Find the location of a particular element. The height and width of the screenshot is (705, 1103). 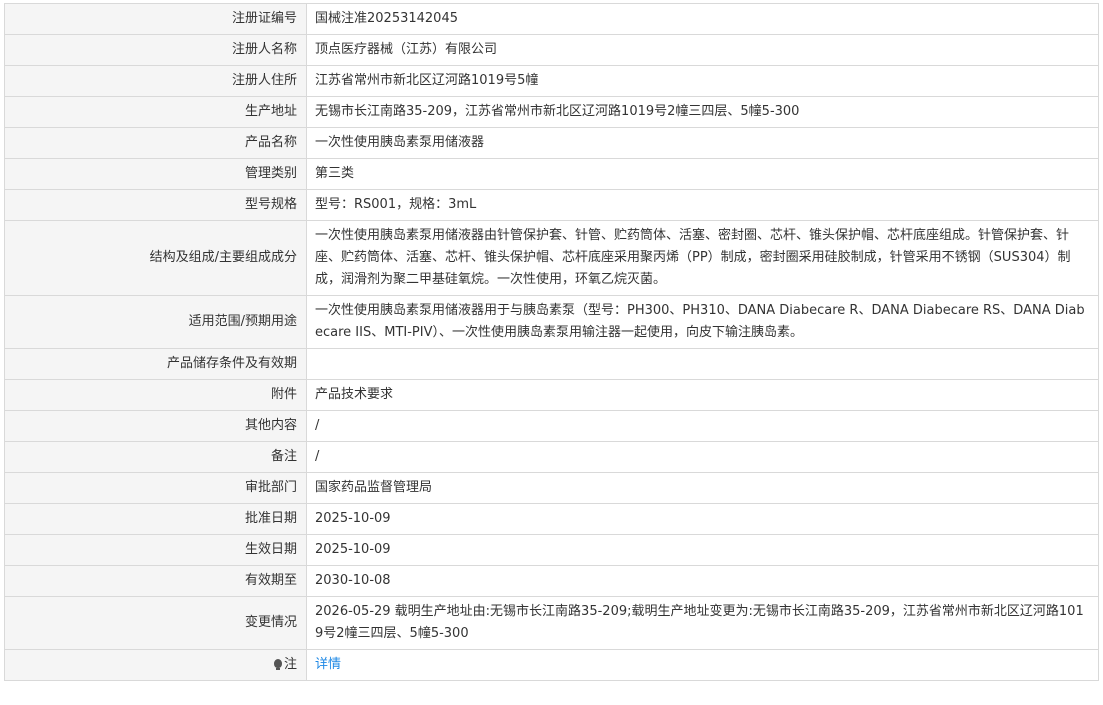

row-label: 审批部门 is located at coordinates (155, 488).